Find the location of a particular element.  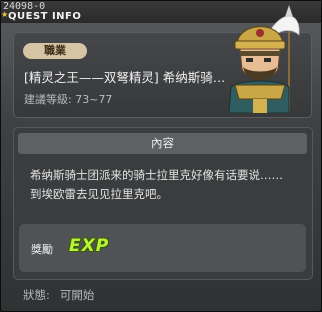

quest-status: 狀態: 可開始 is located at coordinates (63, 295).